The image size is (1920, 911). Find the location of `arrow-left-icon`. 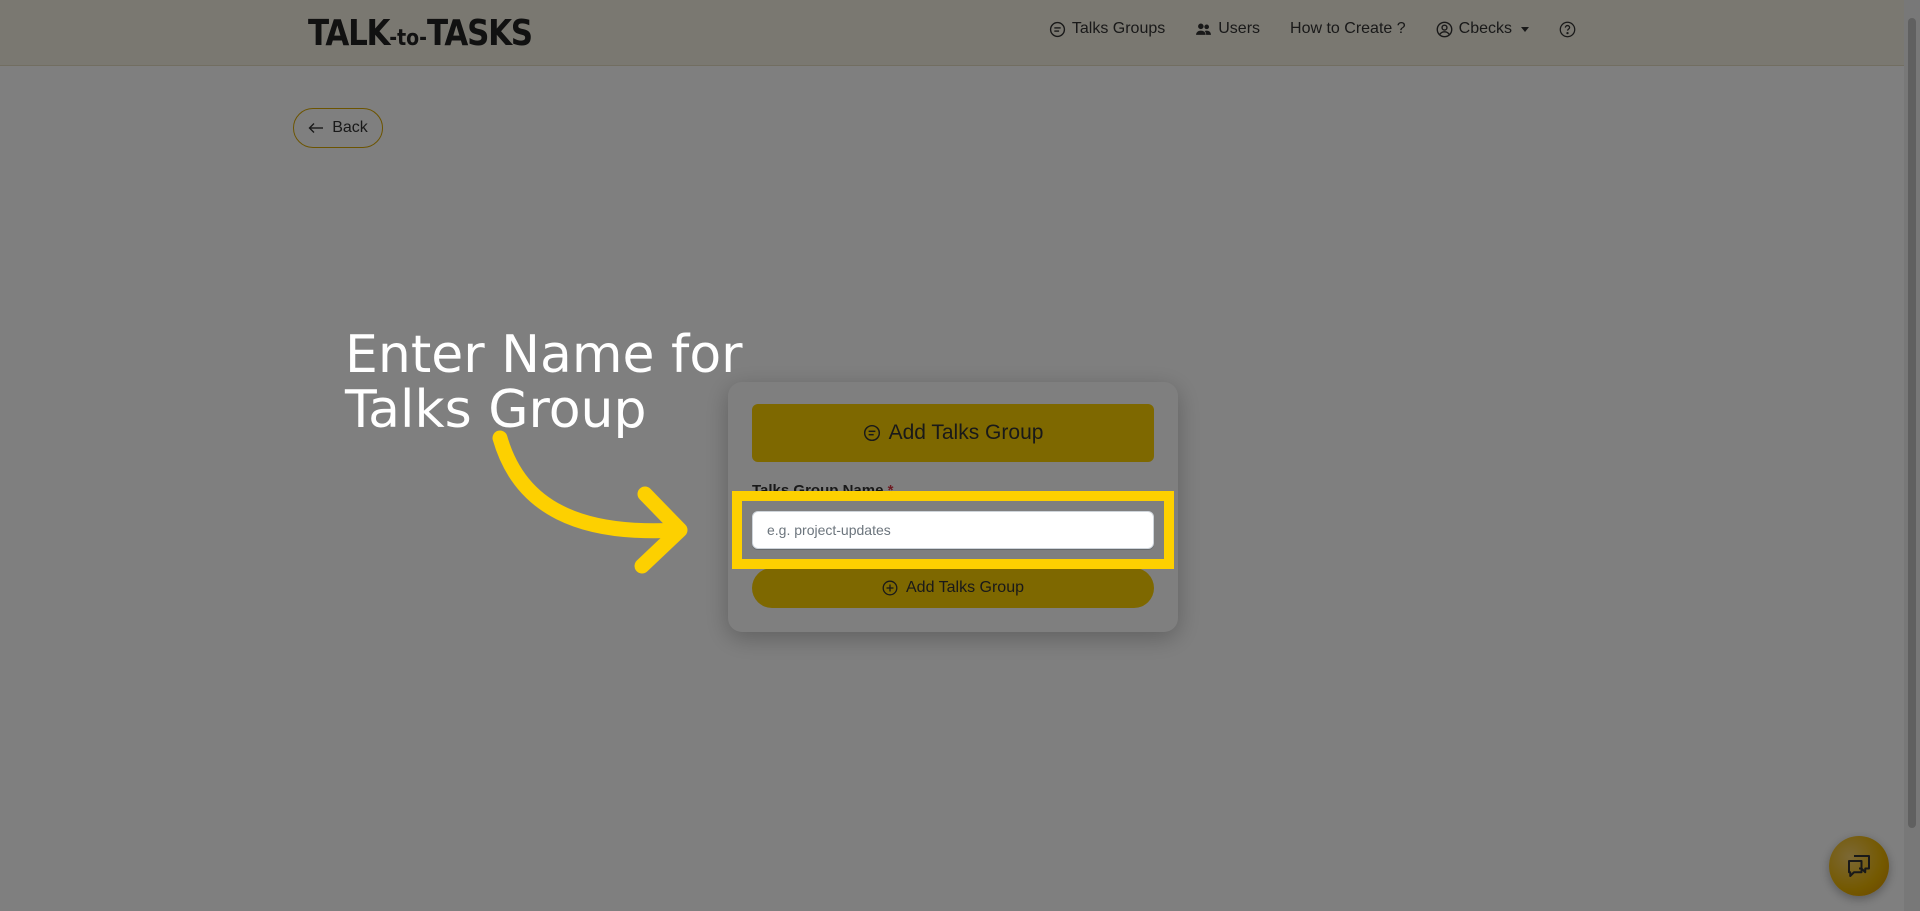

arrow-left-icon is located at coordinates (316, 128).